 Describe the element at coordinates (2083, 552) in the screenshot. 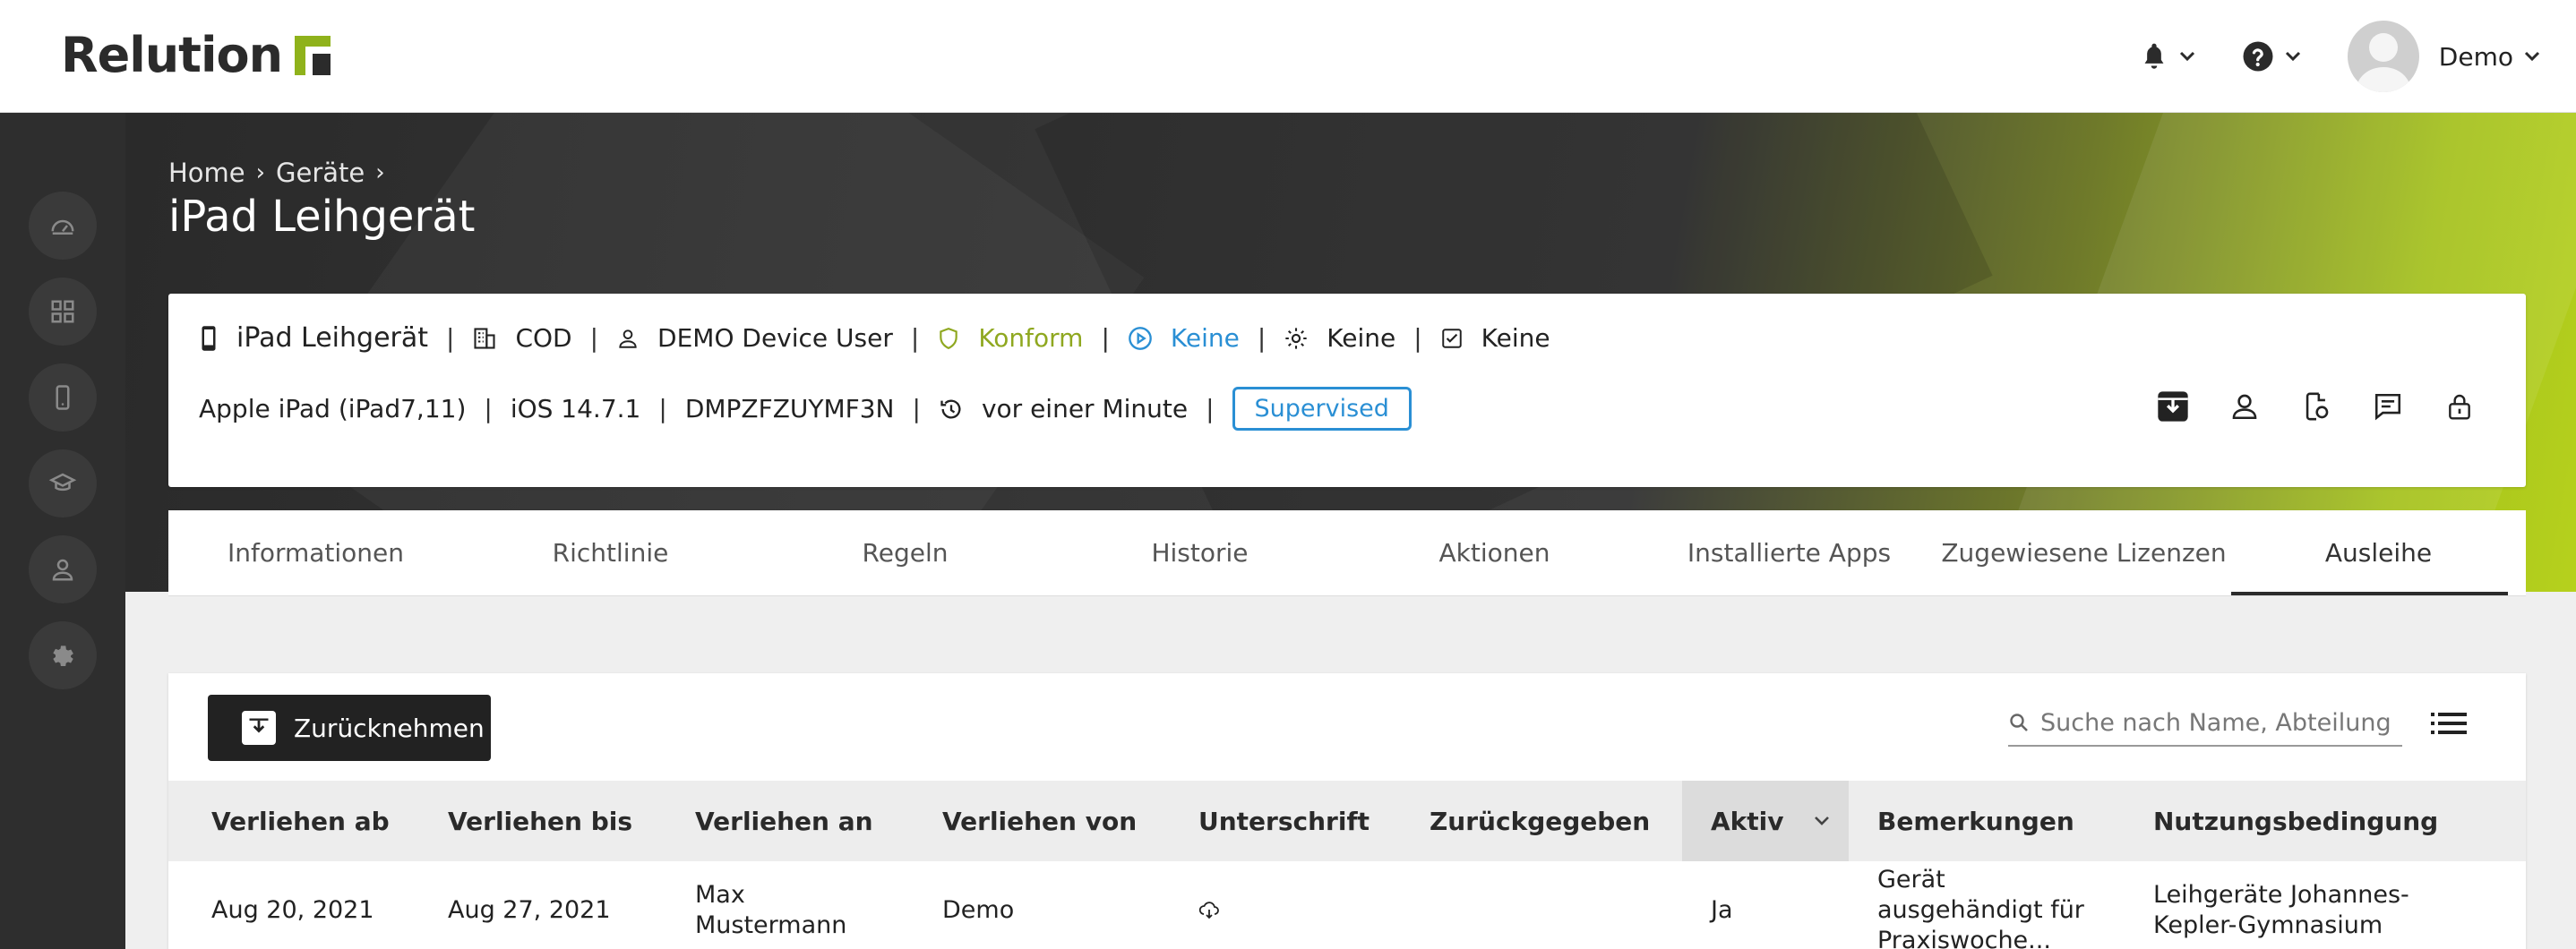

I see `tab-zugewiesene-lizenzen: Zugewiesene Lizenzen` at that location.